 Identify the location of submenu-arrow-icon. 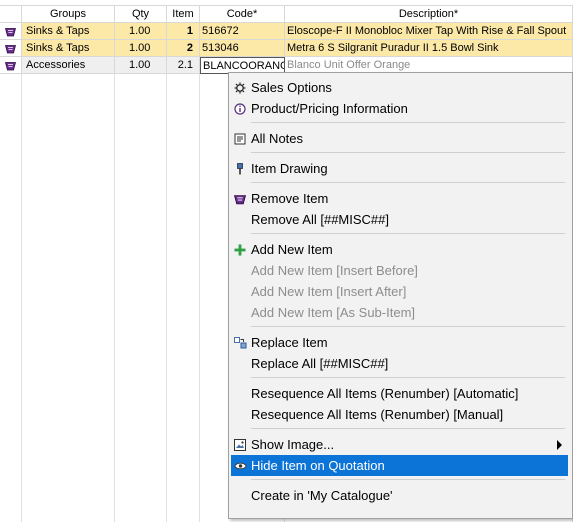
(559, 445).